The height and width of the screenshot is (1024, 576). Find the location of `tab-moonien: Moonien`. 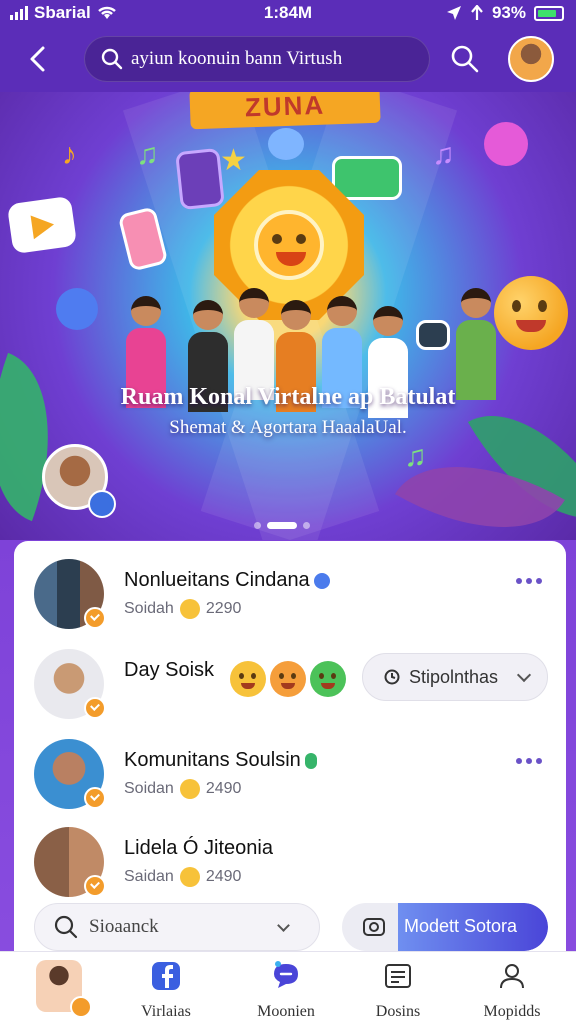

tab-moonien: Moonien is located at coordinates (286, 990).